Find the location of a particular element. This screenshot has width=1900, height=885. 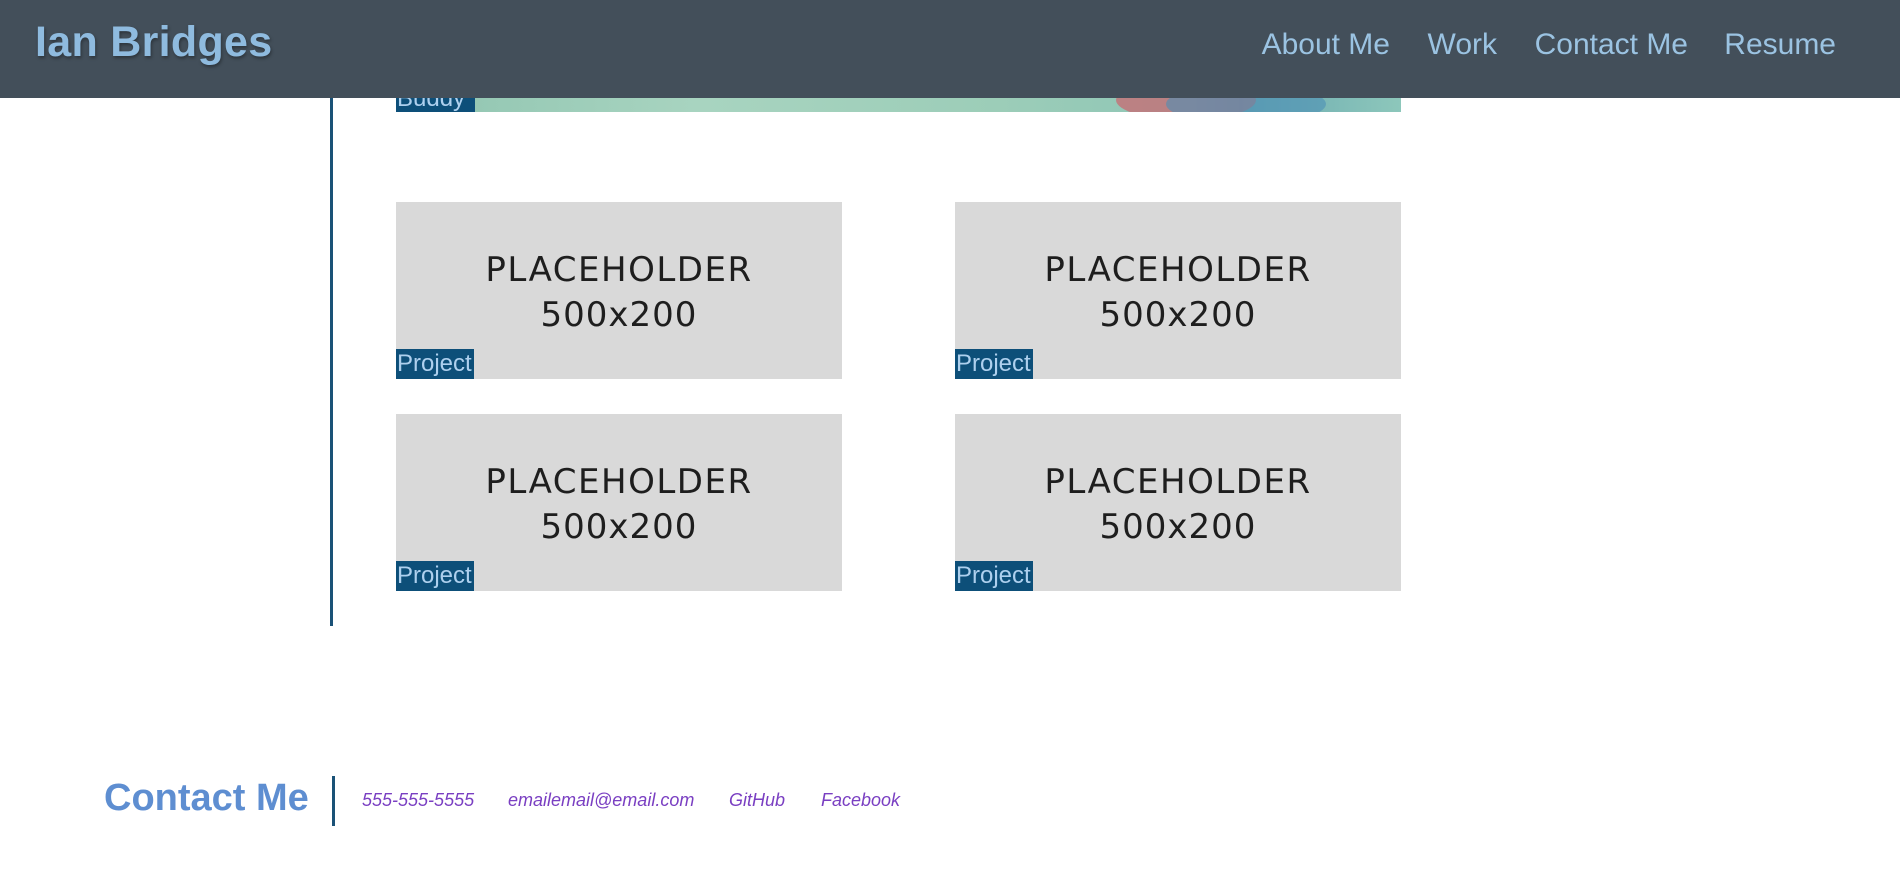

contact-divider is located at coordinates (333, 801).